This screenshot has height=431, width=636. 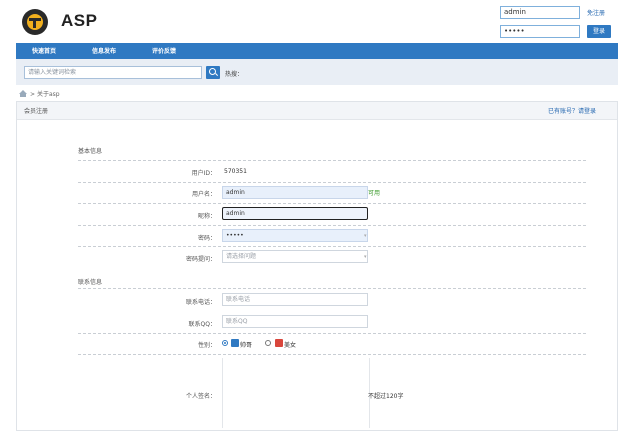 What do you see at coordinates (540, 31) in the screenshot?
I see `header-password-input: •••••` at bounding box center [540, 31].